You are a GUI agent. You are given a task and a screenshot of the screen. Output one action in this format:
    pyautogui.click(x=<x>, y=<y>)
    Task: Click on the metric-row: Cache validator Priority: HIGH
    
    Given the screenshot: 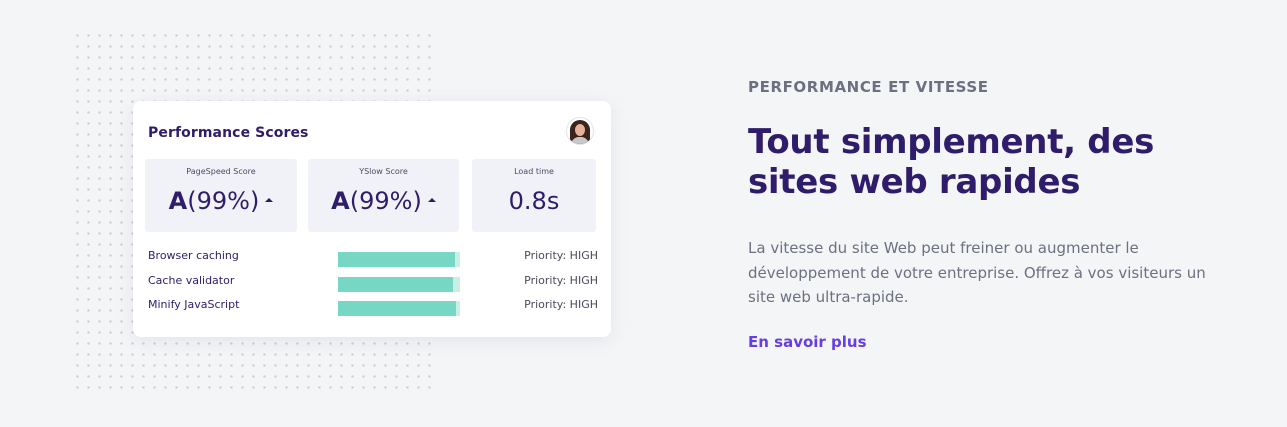 What is the action you would take?
    pyautogui.click(x=373, y=283)
    